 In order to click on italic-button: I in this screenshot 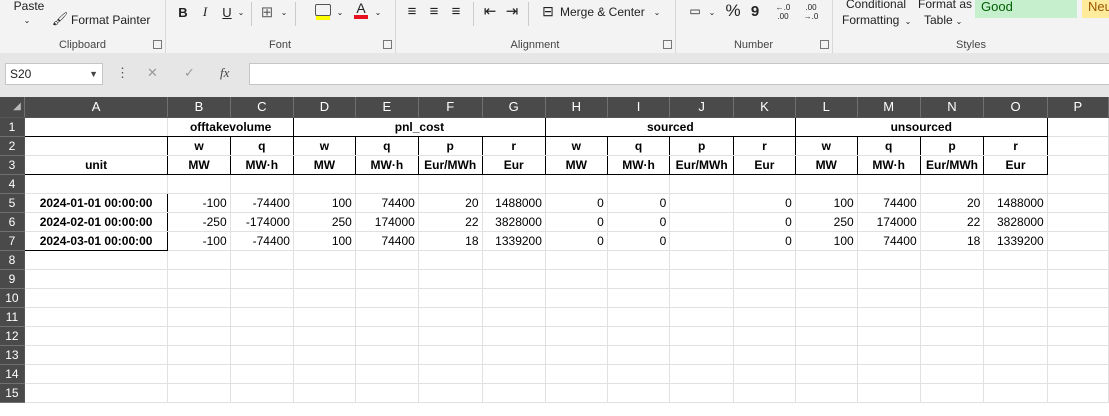, I will do `click(205, 12)`.